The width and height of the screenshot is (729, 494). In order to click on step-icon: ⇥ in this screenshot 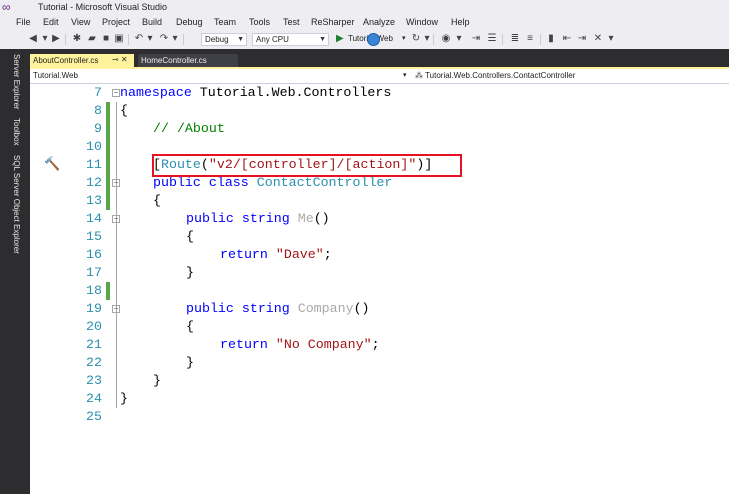, I will do `click(476, 39)`.